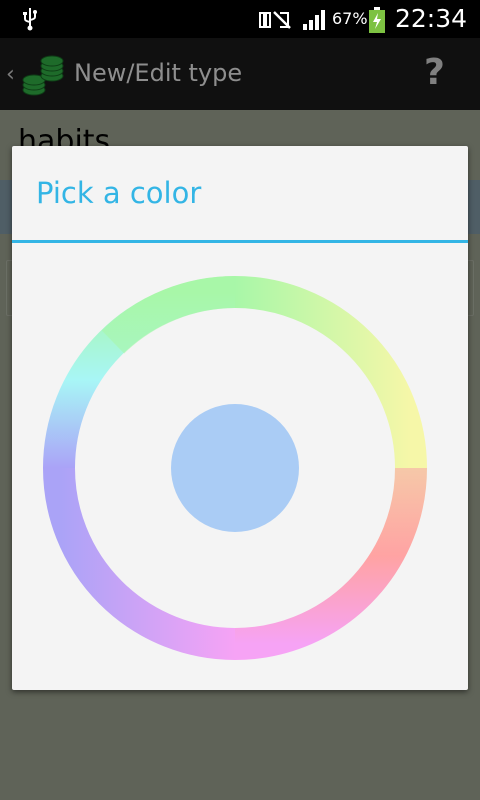 Image resolution: width=480 pixels, height=800 pixels. What do you see at coordinates (275, 20) in the screenshot?
I see `mute-icon` at bounding box center [275, 20].